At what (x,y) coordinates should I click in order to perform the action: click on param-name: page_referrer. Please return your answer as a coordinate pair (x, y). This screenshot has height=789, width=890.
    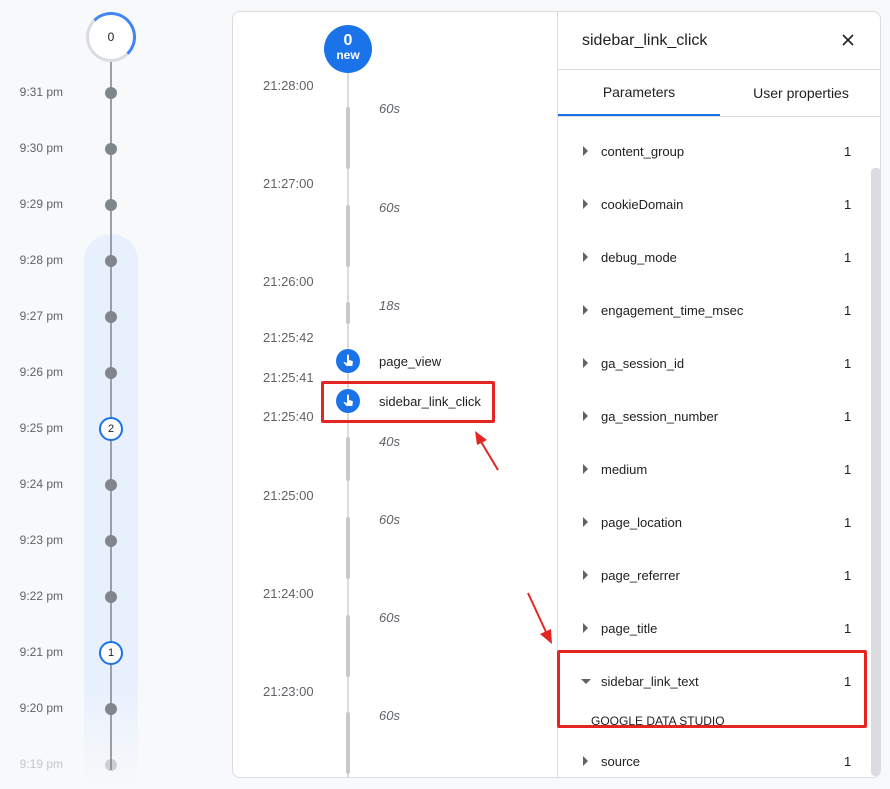
    Looking at the image, I should click on (640, 575).